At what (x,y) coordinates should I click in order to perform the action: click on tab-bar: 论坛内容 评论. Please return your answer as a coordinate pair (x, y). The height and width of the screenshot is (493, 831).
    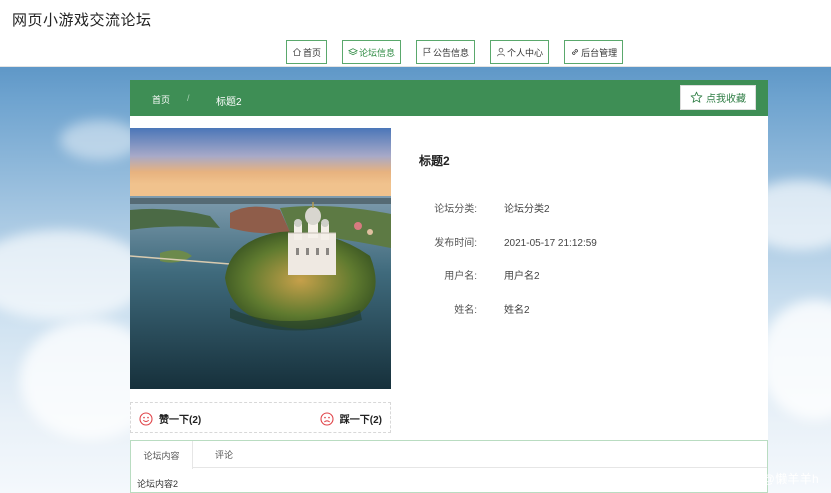
    Looking at the image, I should click on (449, 455).